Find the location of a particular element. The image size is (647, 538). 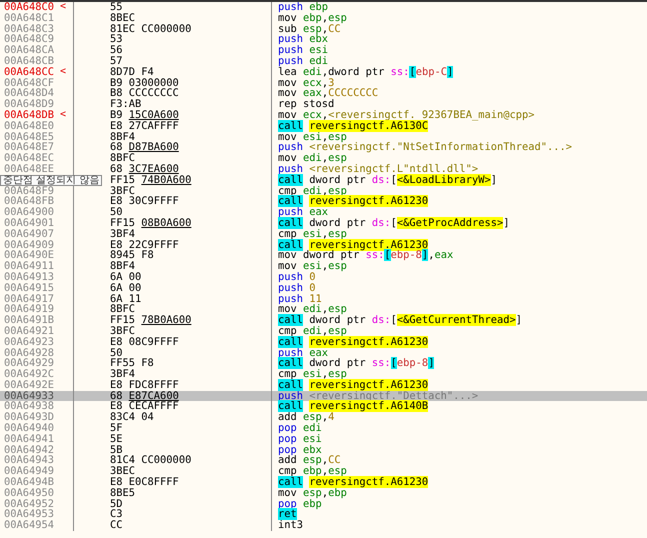

instruction-cell: push <reversingctf."NtSetInformationThread"...> is located at coordinates (459, 148).